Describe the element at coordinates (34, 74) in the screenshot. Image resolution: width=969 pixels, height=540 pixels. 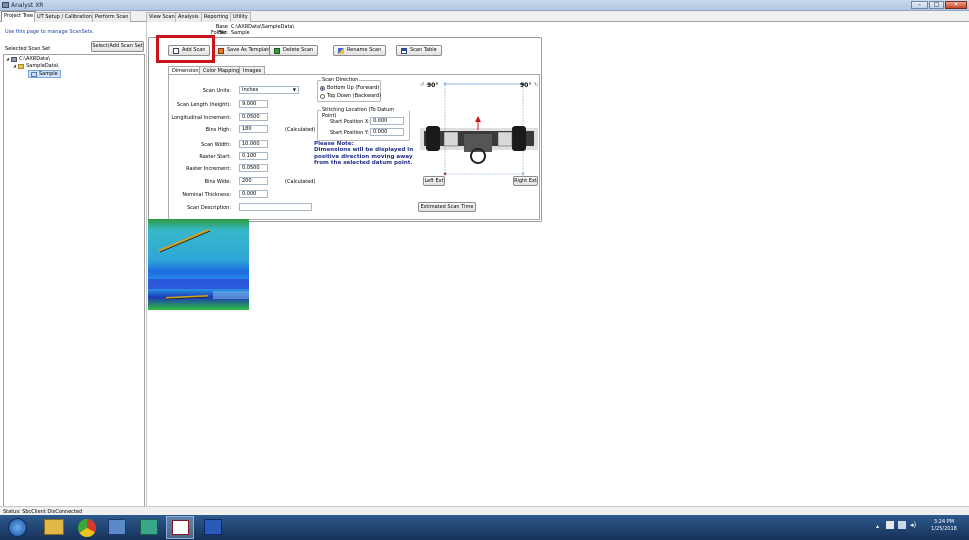
I see `scan-file-icon` at that location.